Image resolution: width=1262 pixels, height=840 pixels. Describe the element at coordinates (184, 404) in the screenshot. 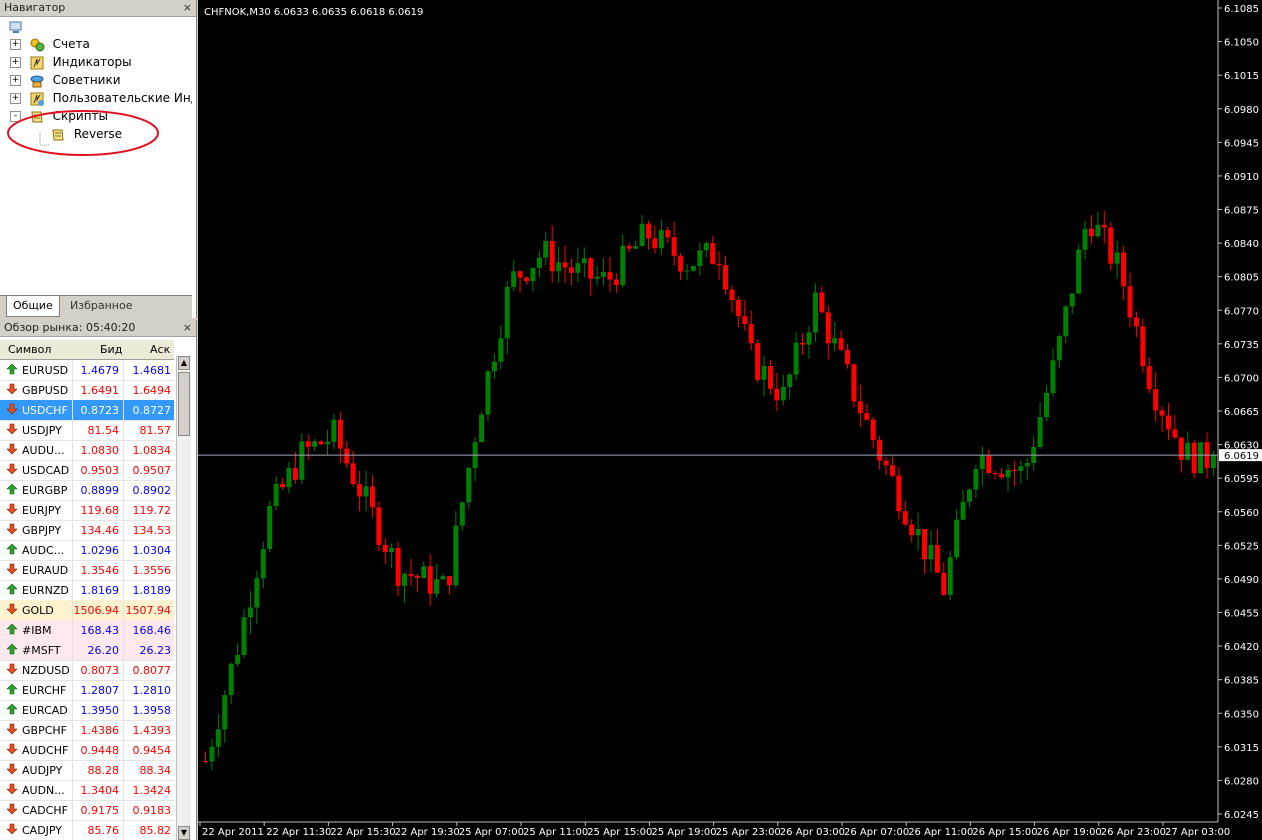

I see `scroll-thumb` at that location.